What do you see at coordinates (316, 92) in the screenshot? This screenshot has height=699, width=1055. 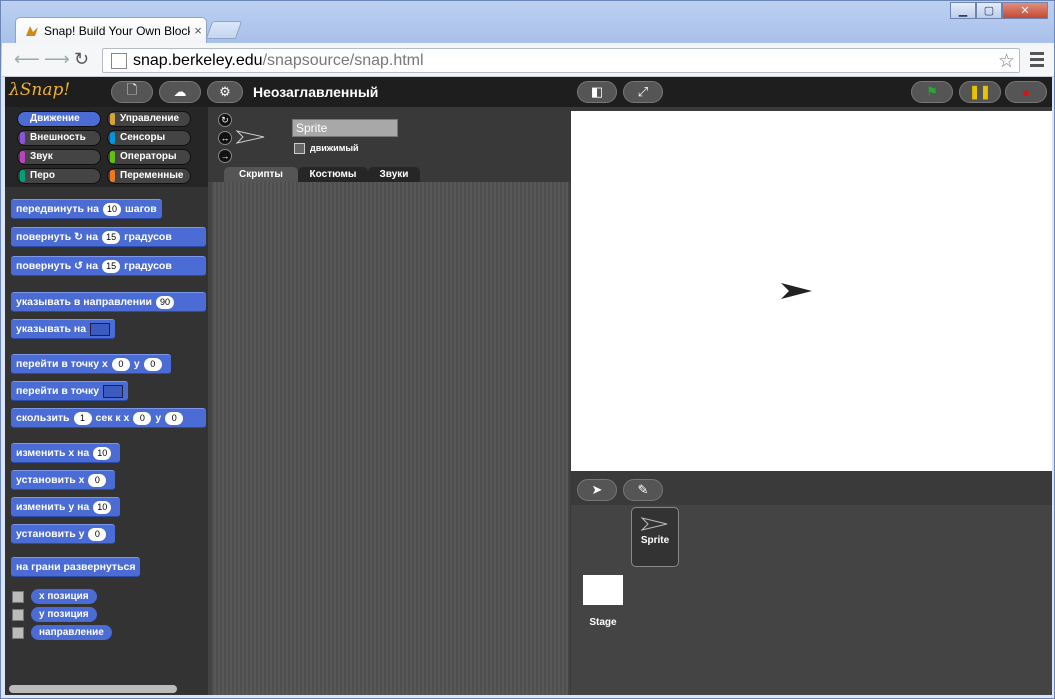 I see `project-title: Неозаглавленный` at bounding box center [316, 92].